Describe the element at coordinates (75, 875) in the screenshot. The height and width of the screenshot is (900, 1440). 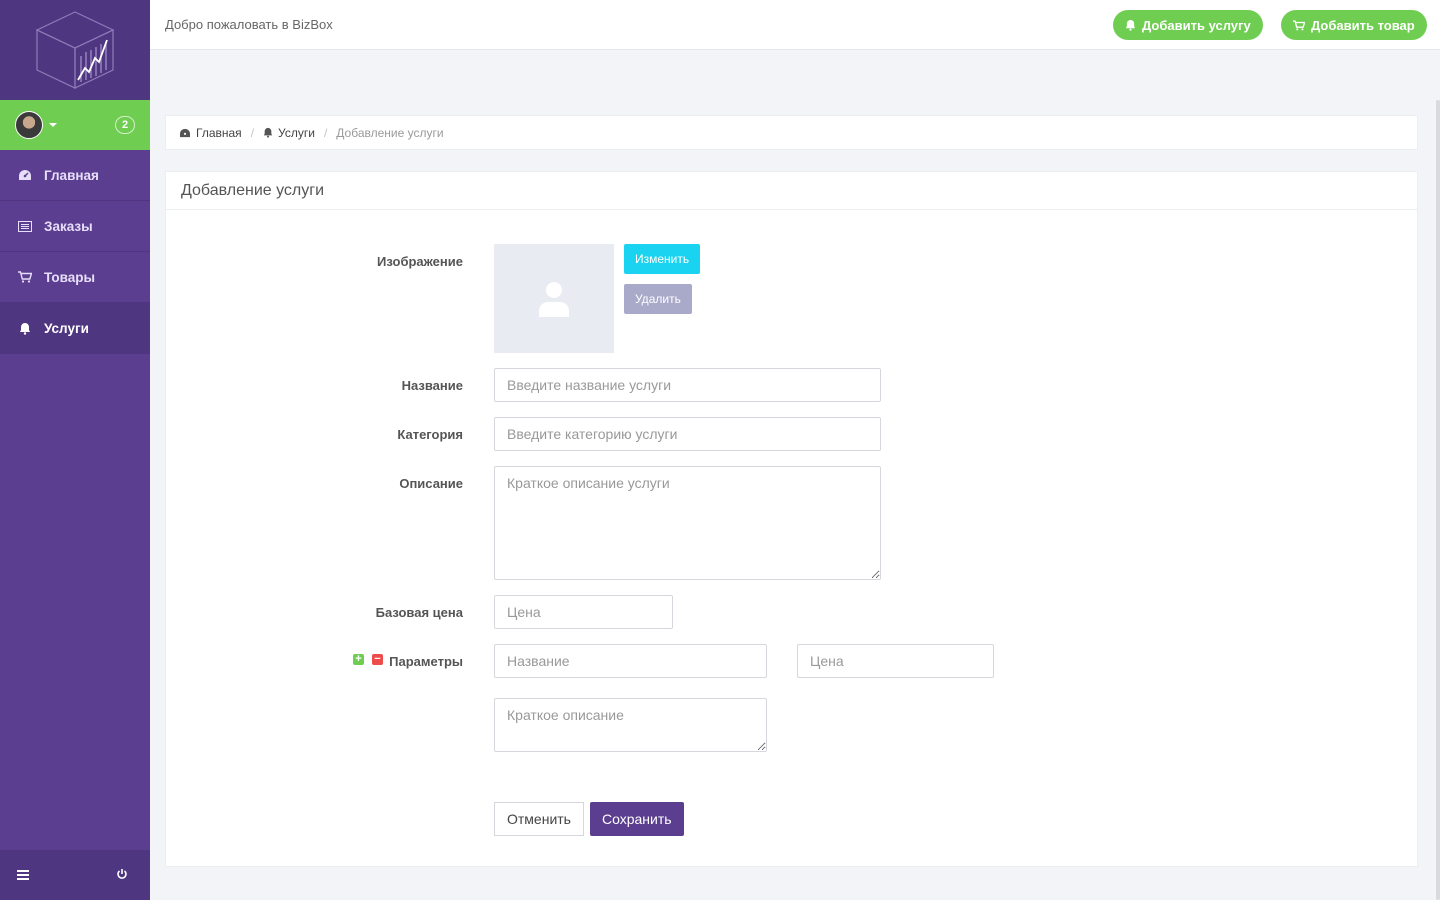
I see `sidebar-footer` at that location.